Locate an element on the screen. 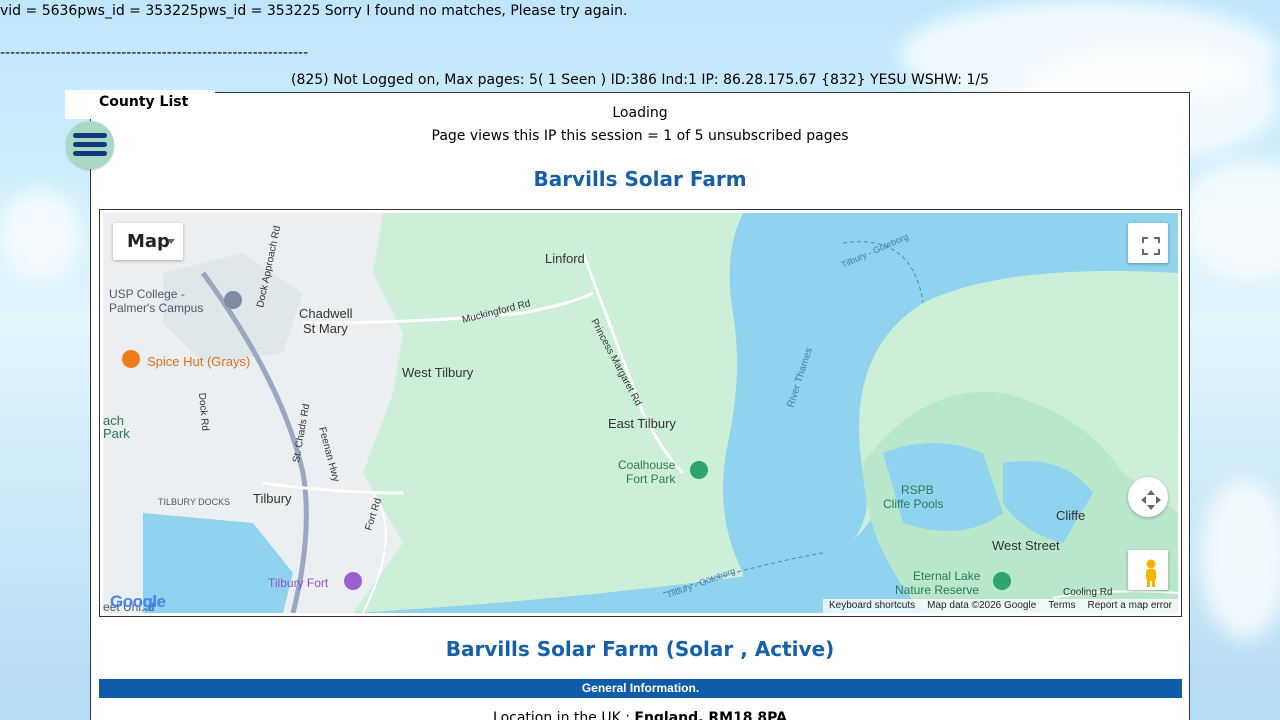 Image resolution: width=1280 pixels, height=720 pixels. map-data-attribution: Map data ©2026 Google is located at coordinates (982, 605).